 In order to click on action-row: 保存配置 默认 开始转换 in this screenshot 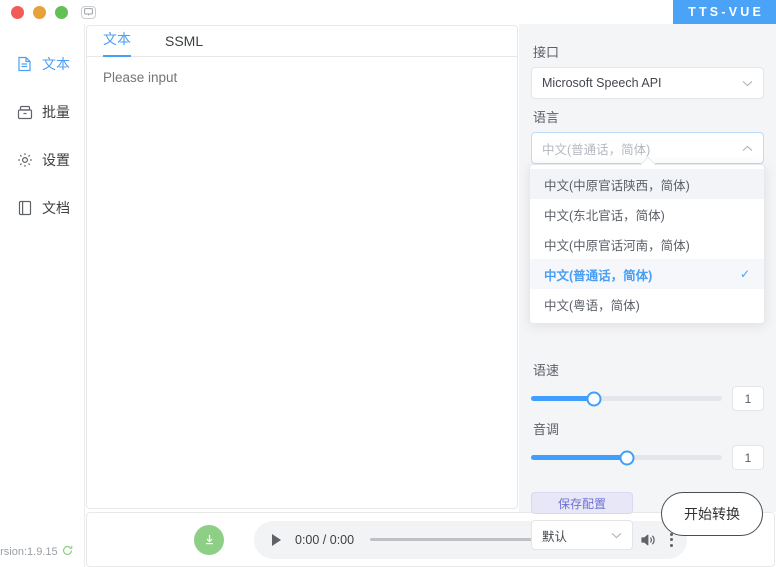, I will do `click(647, 521)`.